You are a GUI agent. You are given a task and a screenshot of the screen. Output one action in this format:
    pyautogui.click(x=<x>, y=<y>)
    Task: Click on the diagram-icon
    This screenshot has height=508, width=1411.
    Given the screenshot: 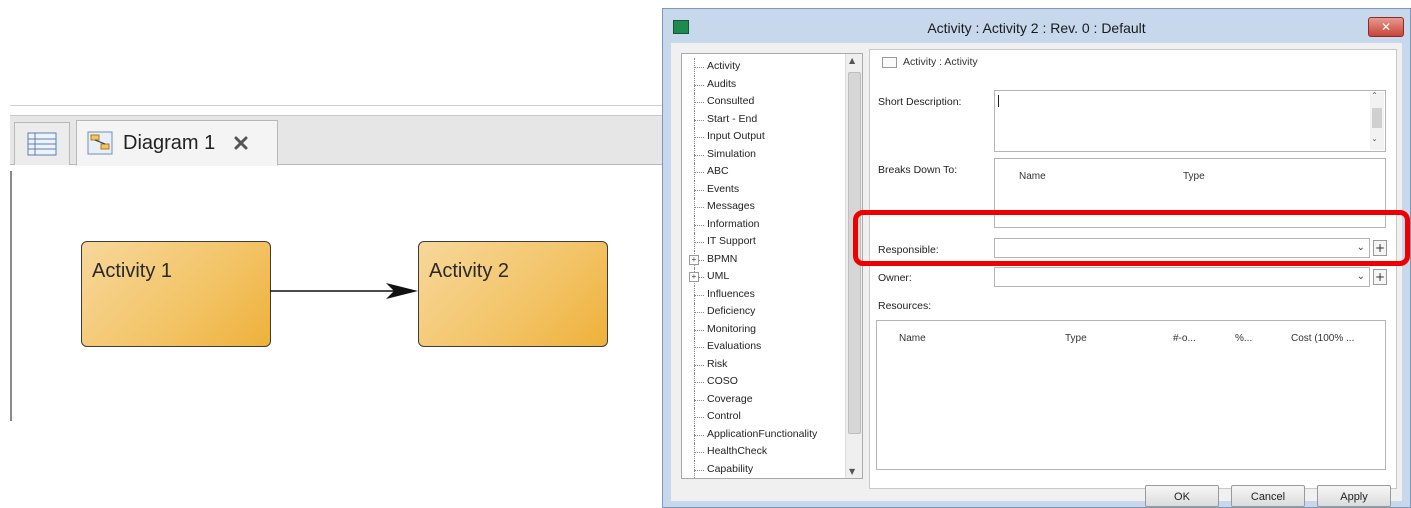 What is the action you would take?
    pyautogui.click(x=100, y=143)
    